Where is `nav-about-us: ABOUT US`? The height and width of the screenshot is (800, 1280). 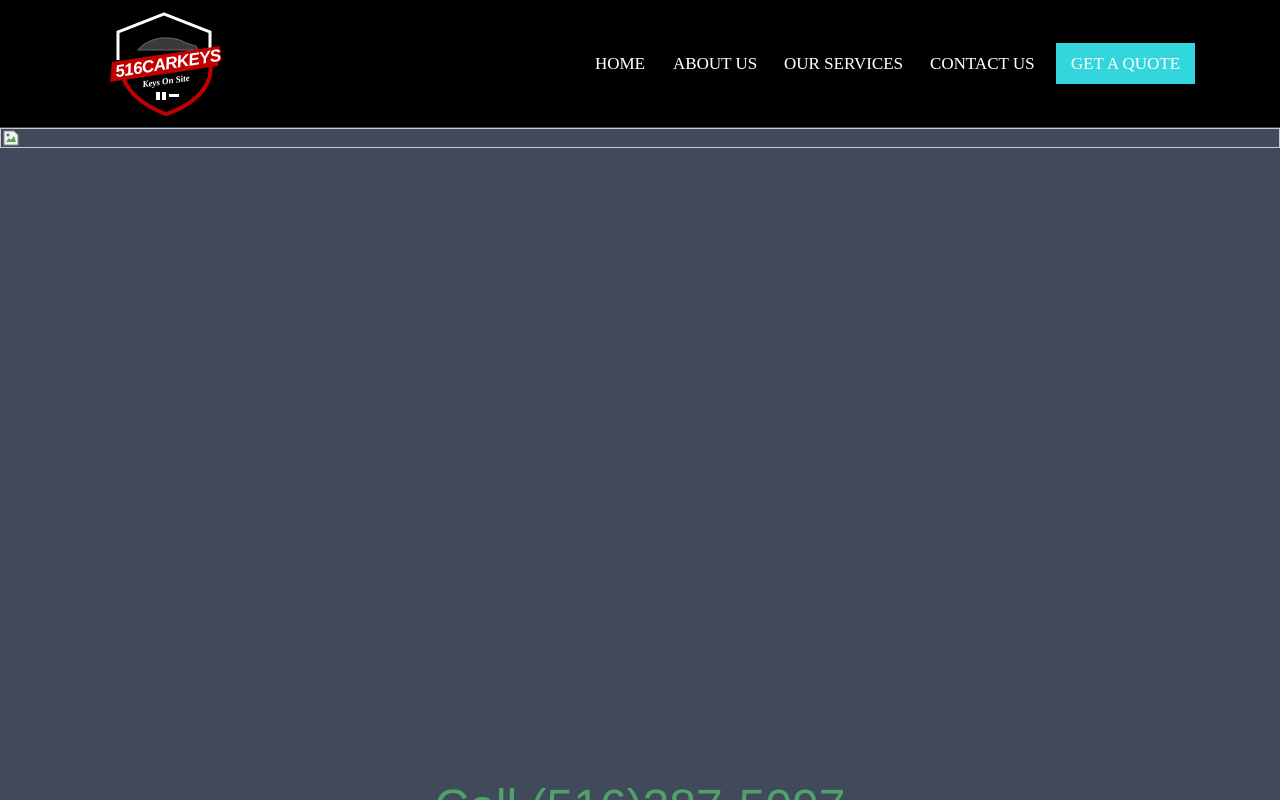 nav-about-us: ABOUT US is located at coordinates (715, 64).